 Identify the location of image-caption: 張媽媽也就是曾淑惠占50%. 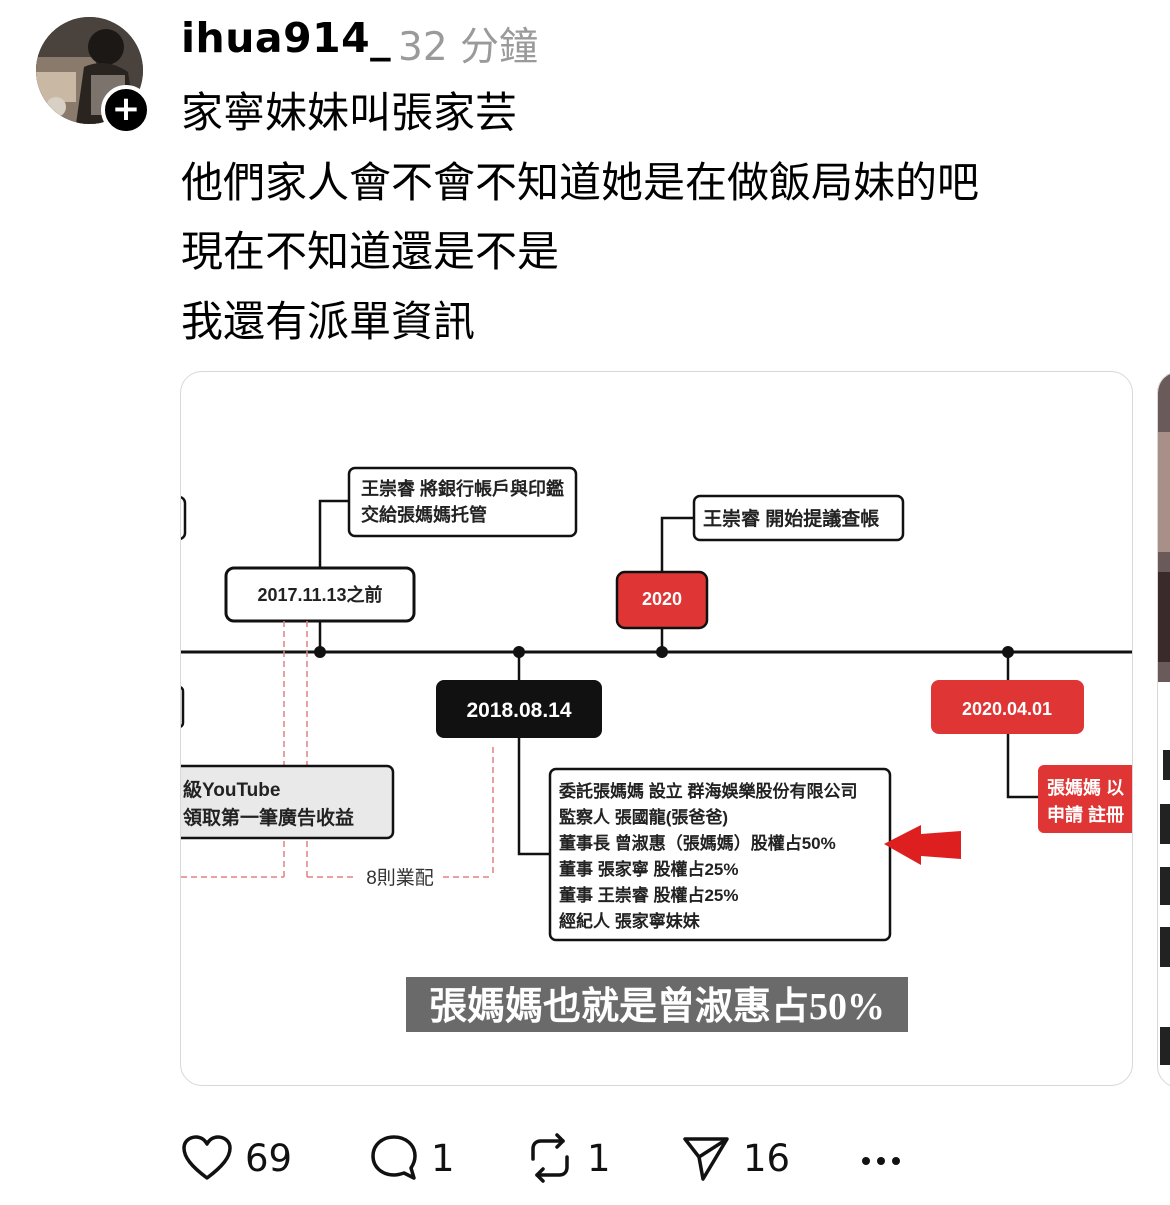
(657, 1007).